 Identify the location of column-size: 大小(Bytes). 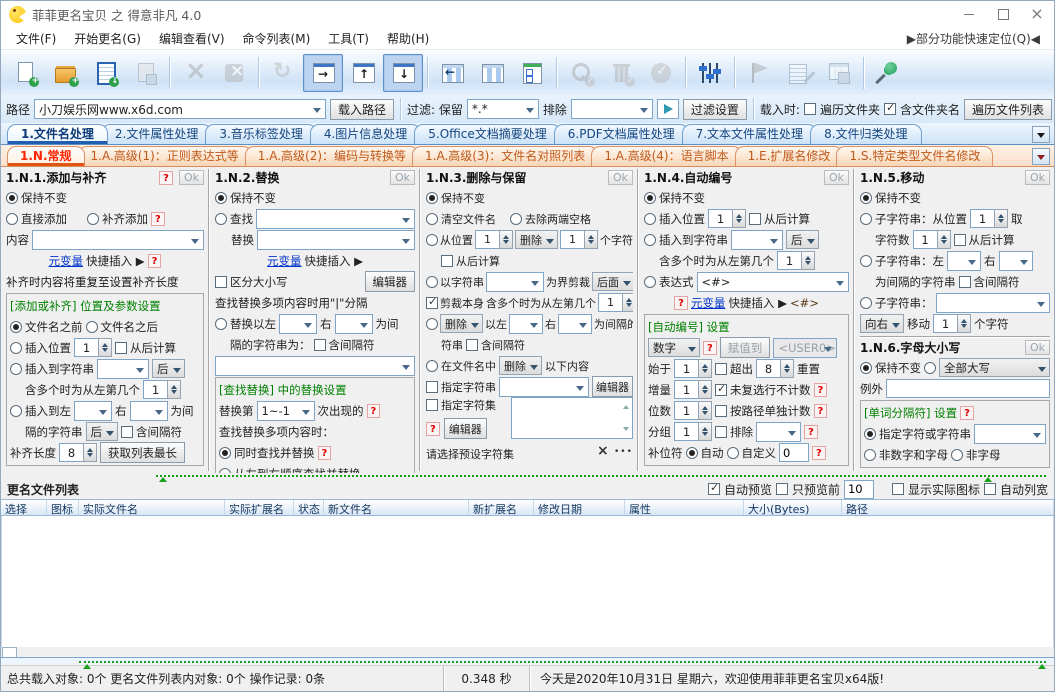
(793, 507).